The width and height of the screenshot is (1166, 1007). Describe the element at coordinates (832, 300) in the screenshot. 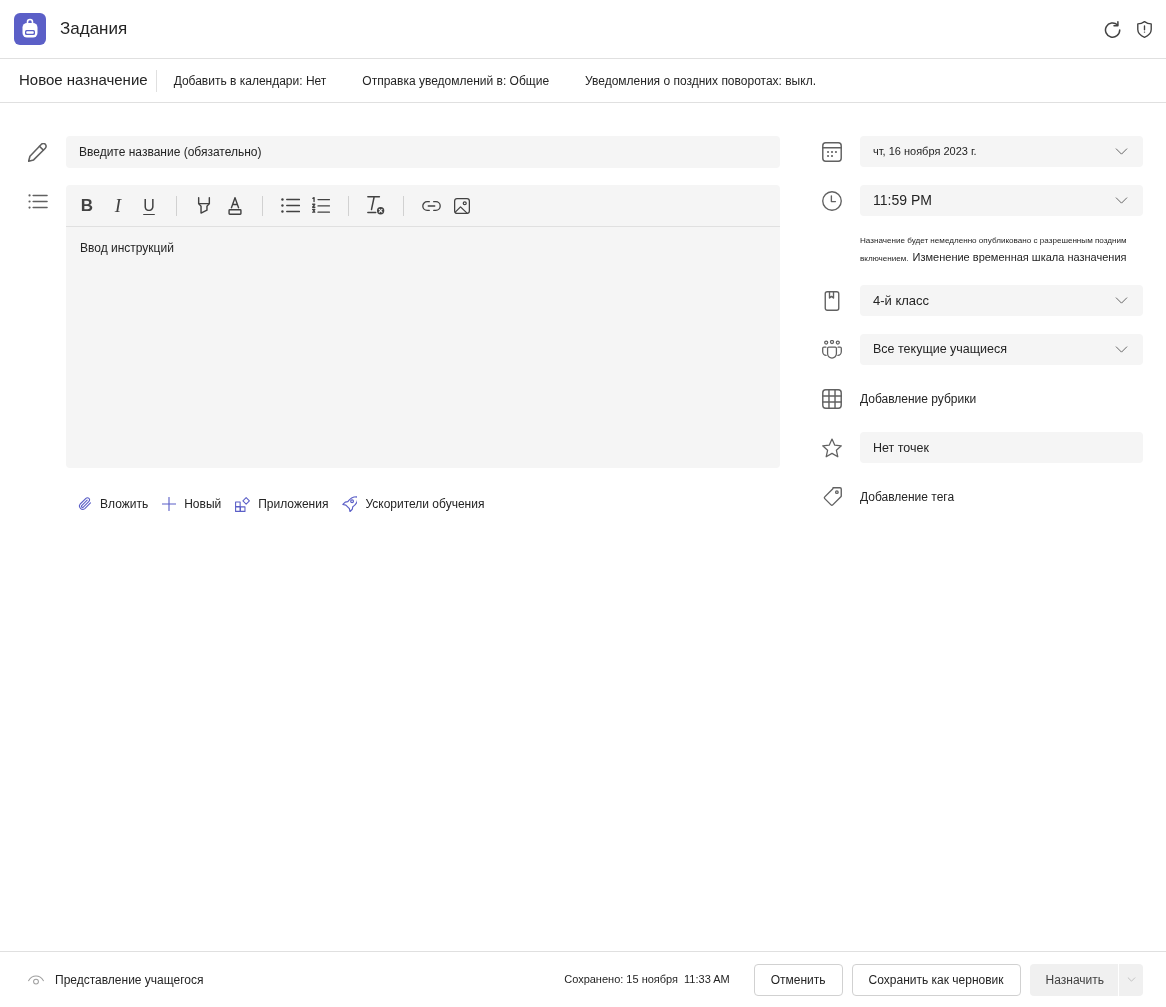

I see `notebook-icon` at that location.